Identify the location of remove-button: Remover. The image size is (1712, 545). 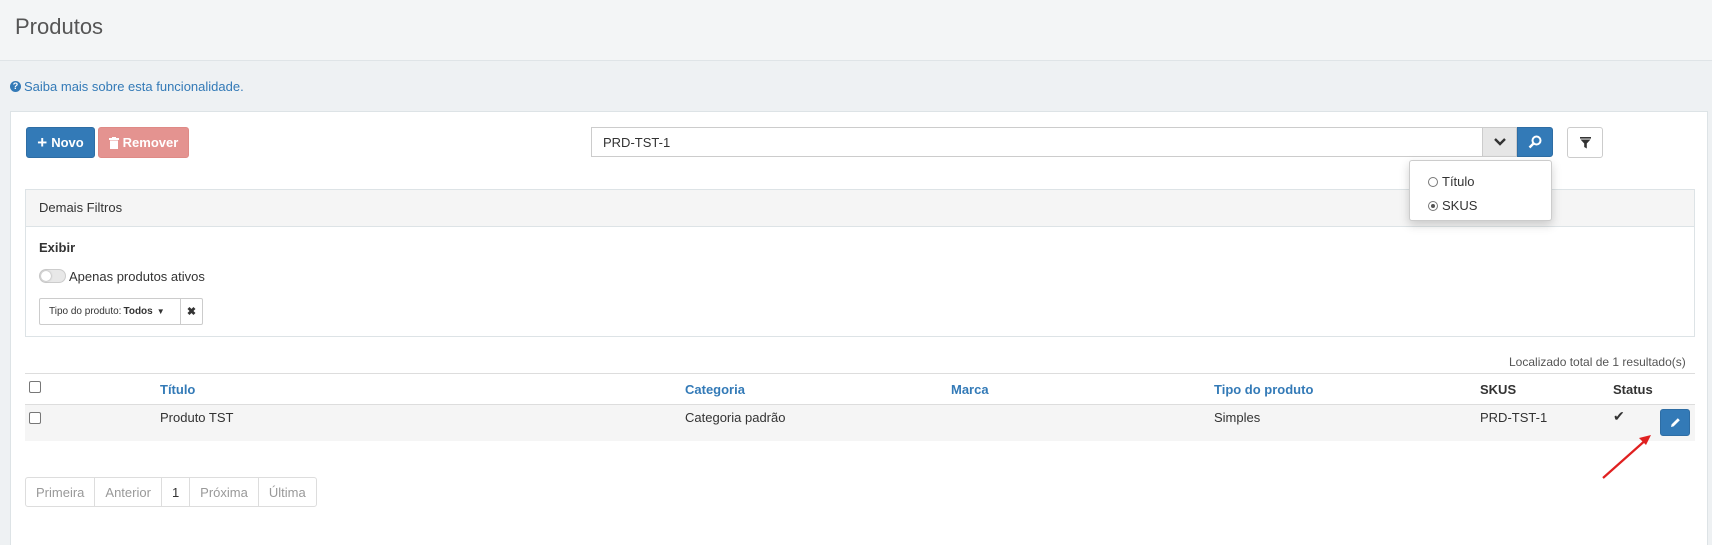
(143, 142).